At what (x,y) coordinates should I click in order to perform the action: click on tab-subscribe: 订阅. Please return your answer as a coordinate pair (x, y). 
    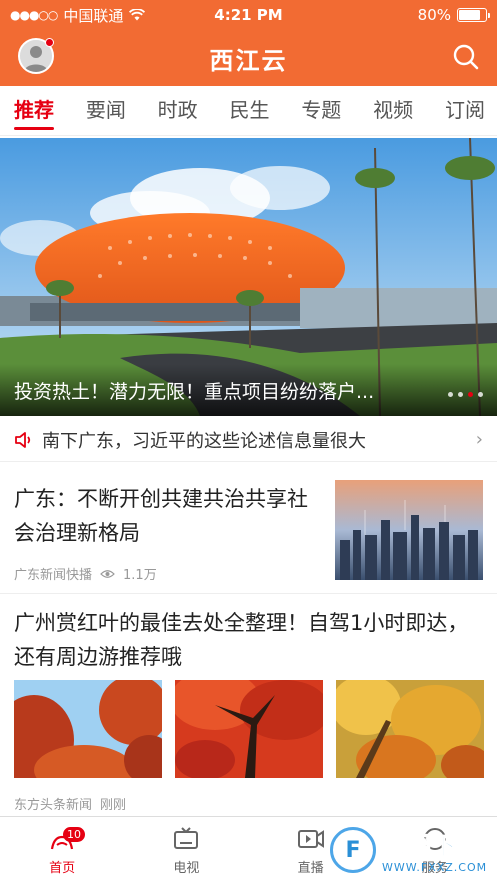
    Looking at the image, I should click on (465, 111).